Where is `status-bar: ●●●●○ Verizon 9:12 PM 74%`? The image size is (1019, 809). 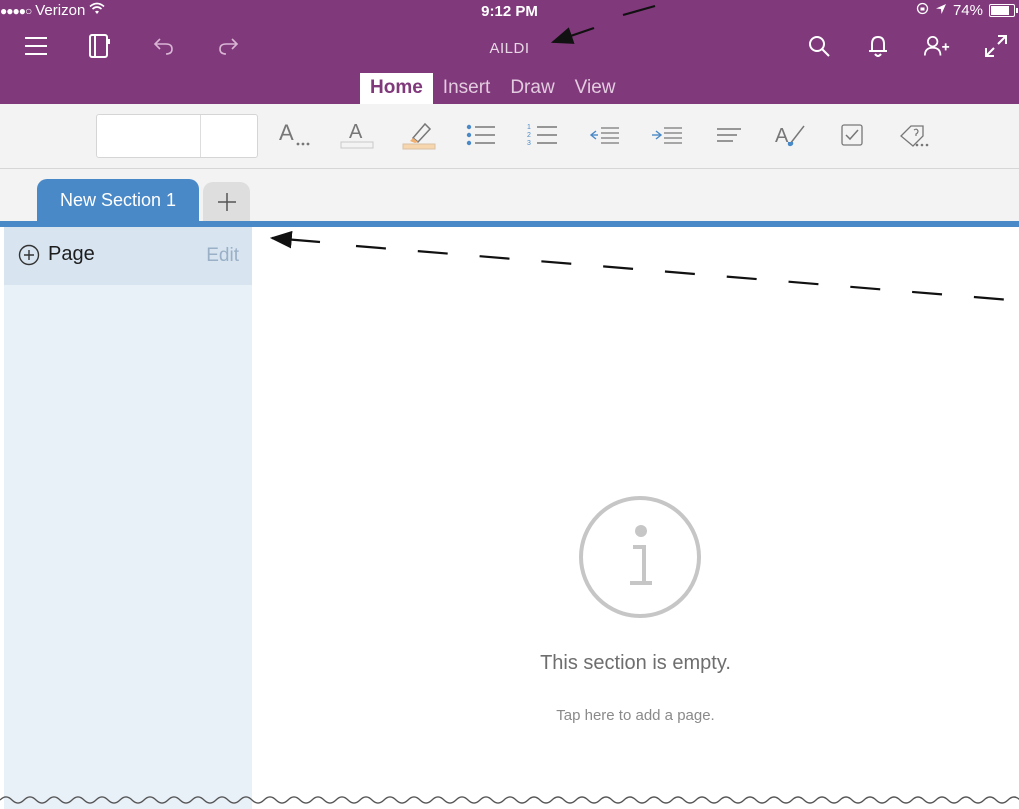 status-bar: ●●●●○ Verizon 9:12 PM 74% is located at coordinates (509, 11).